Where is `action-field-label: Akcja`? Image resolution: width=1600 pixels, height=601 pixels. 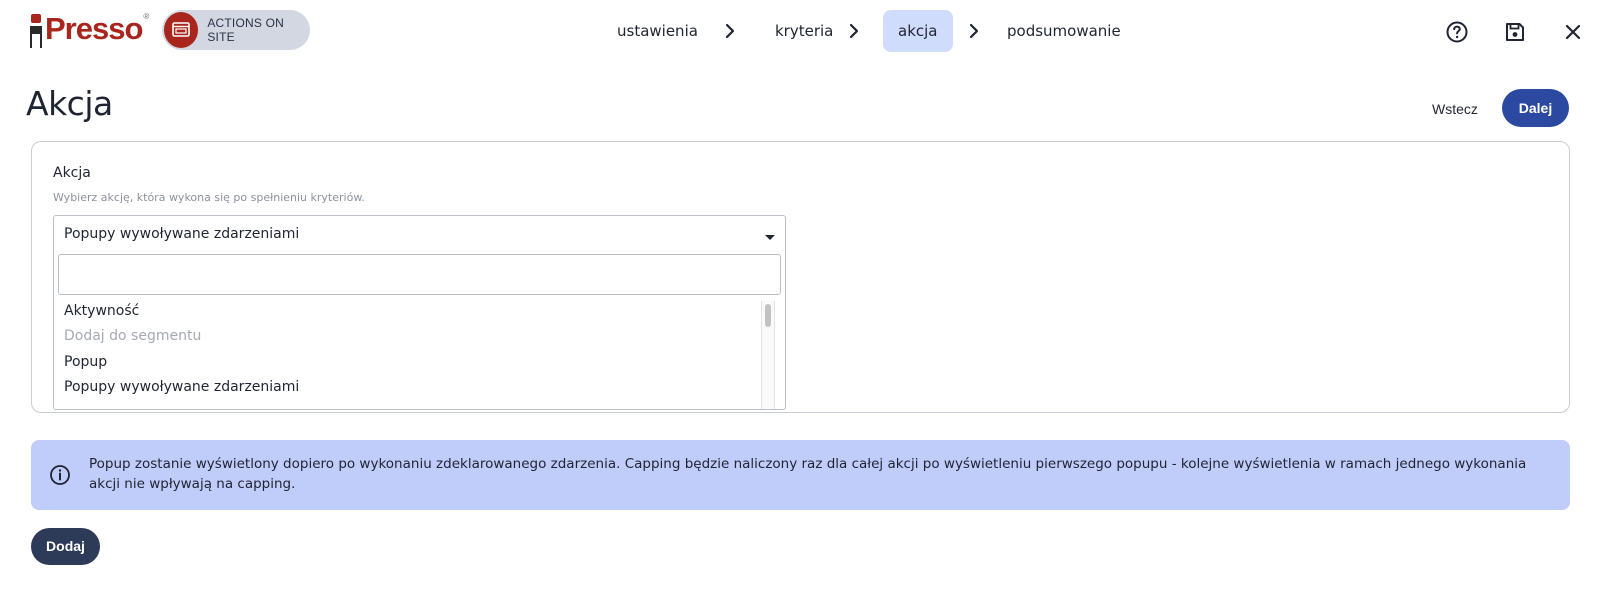
action-field-label: Akcja is located at coordinates (72, 173).